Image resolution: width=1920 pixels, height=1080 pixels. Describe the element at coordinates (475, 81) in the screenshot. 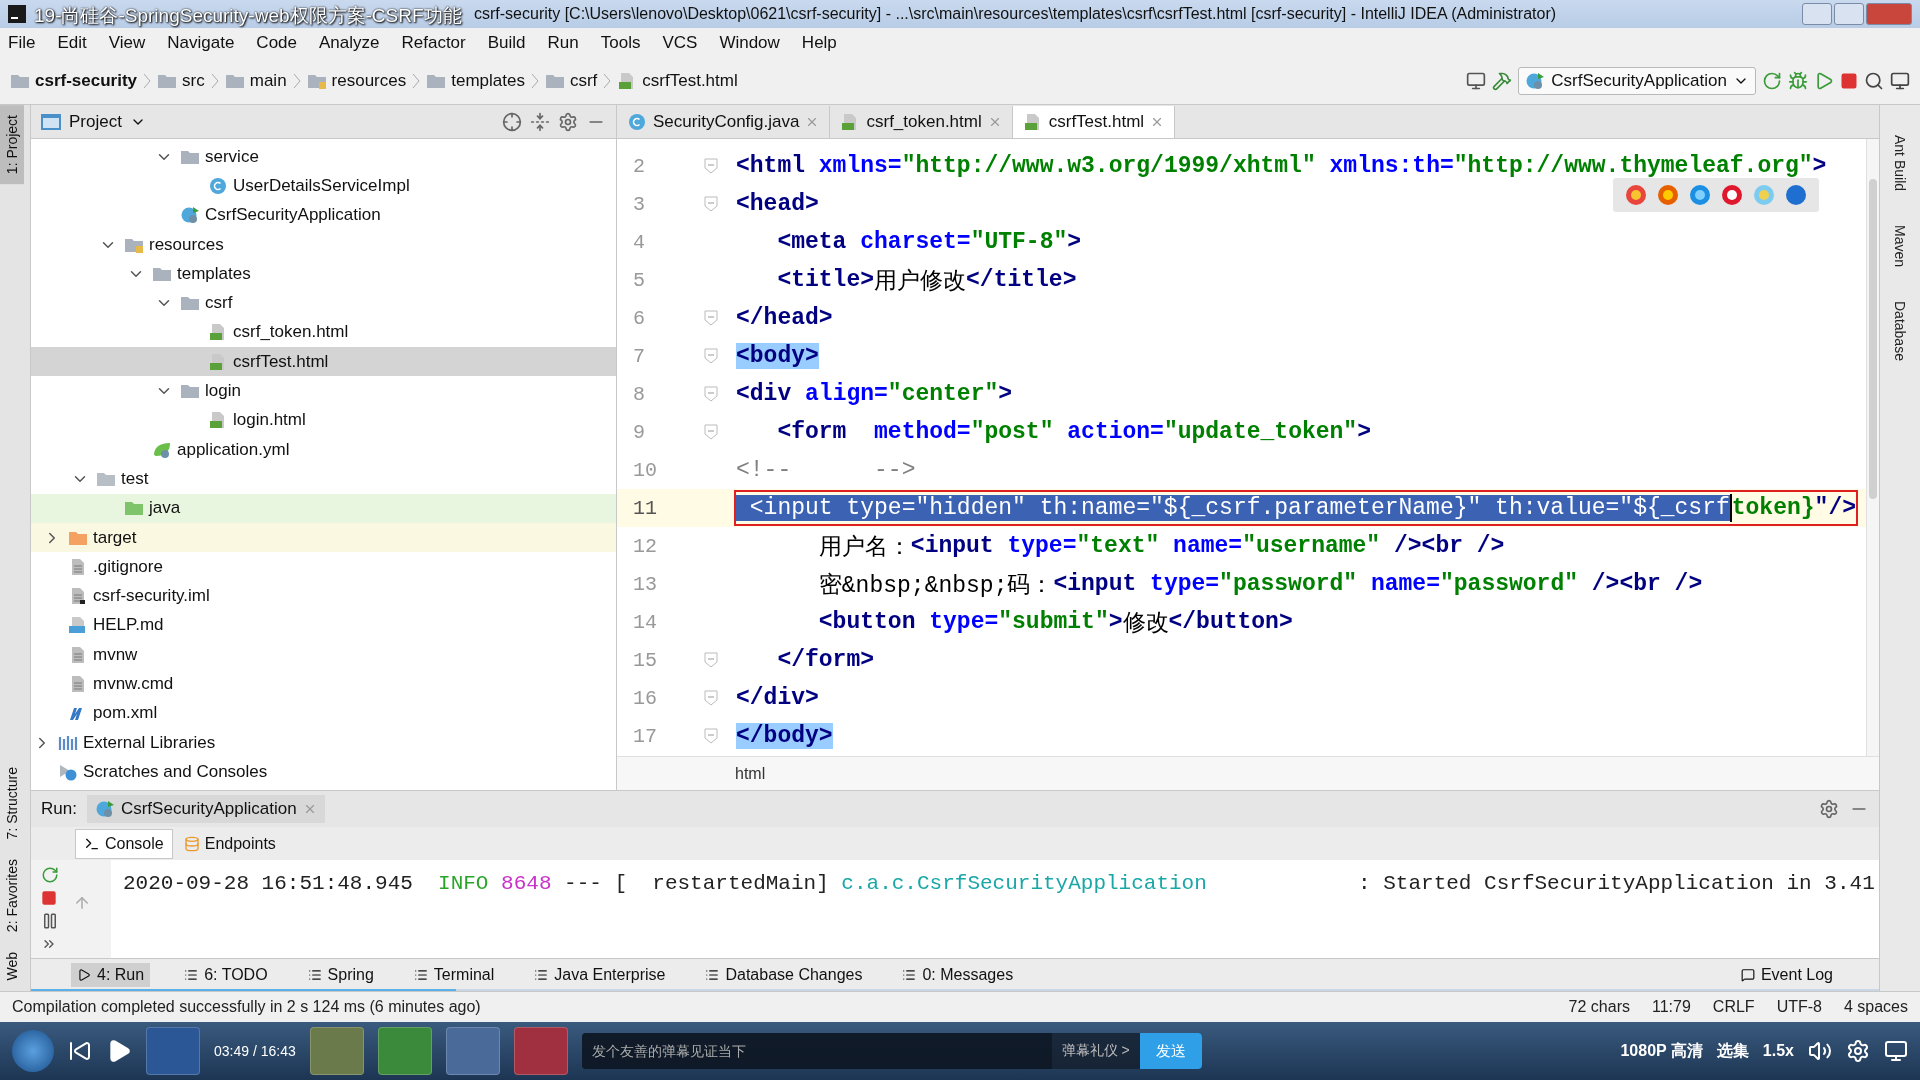

I see `breadcrumb: templates` at that location.